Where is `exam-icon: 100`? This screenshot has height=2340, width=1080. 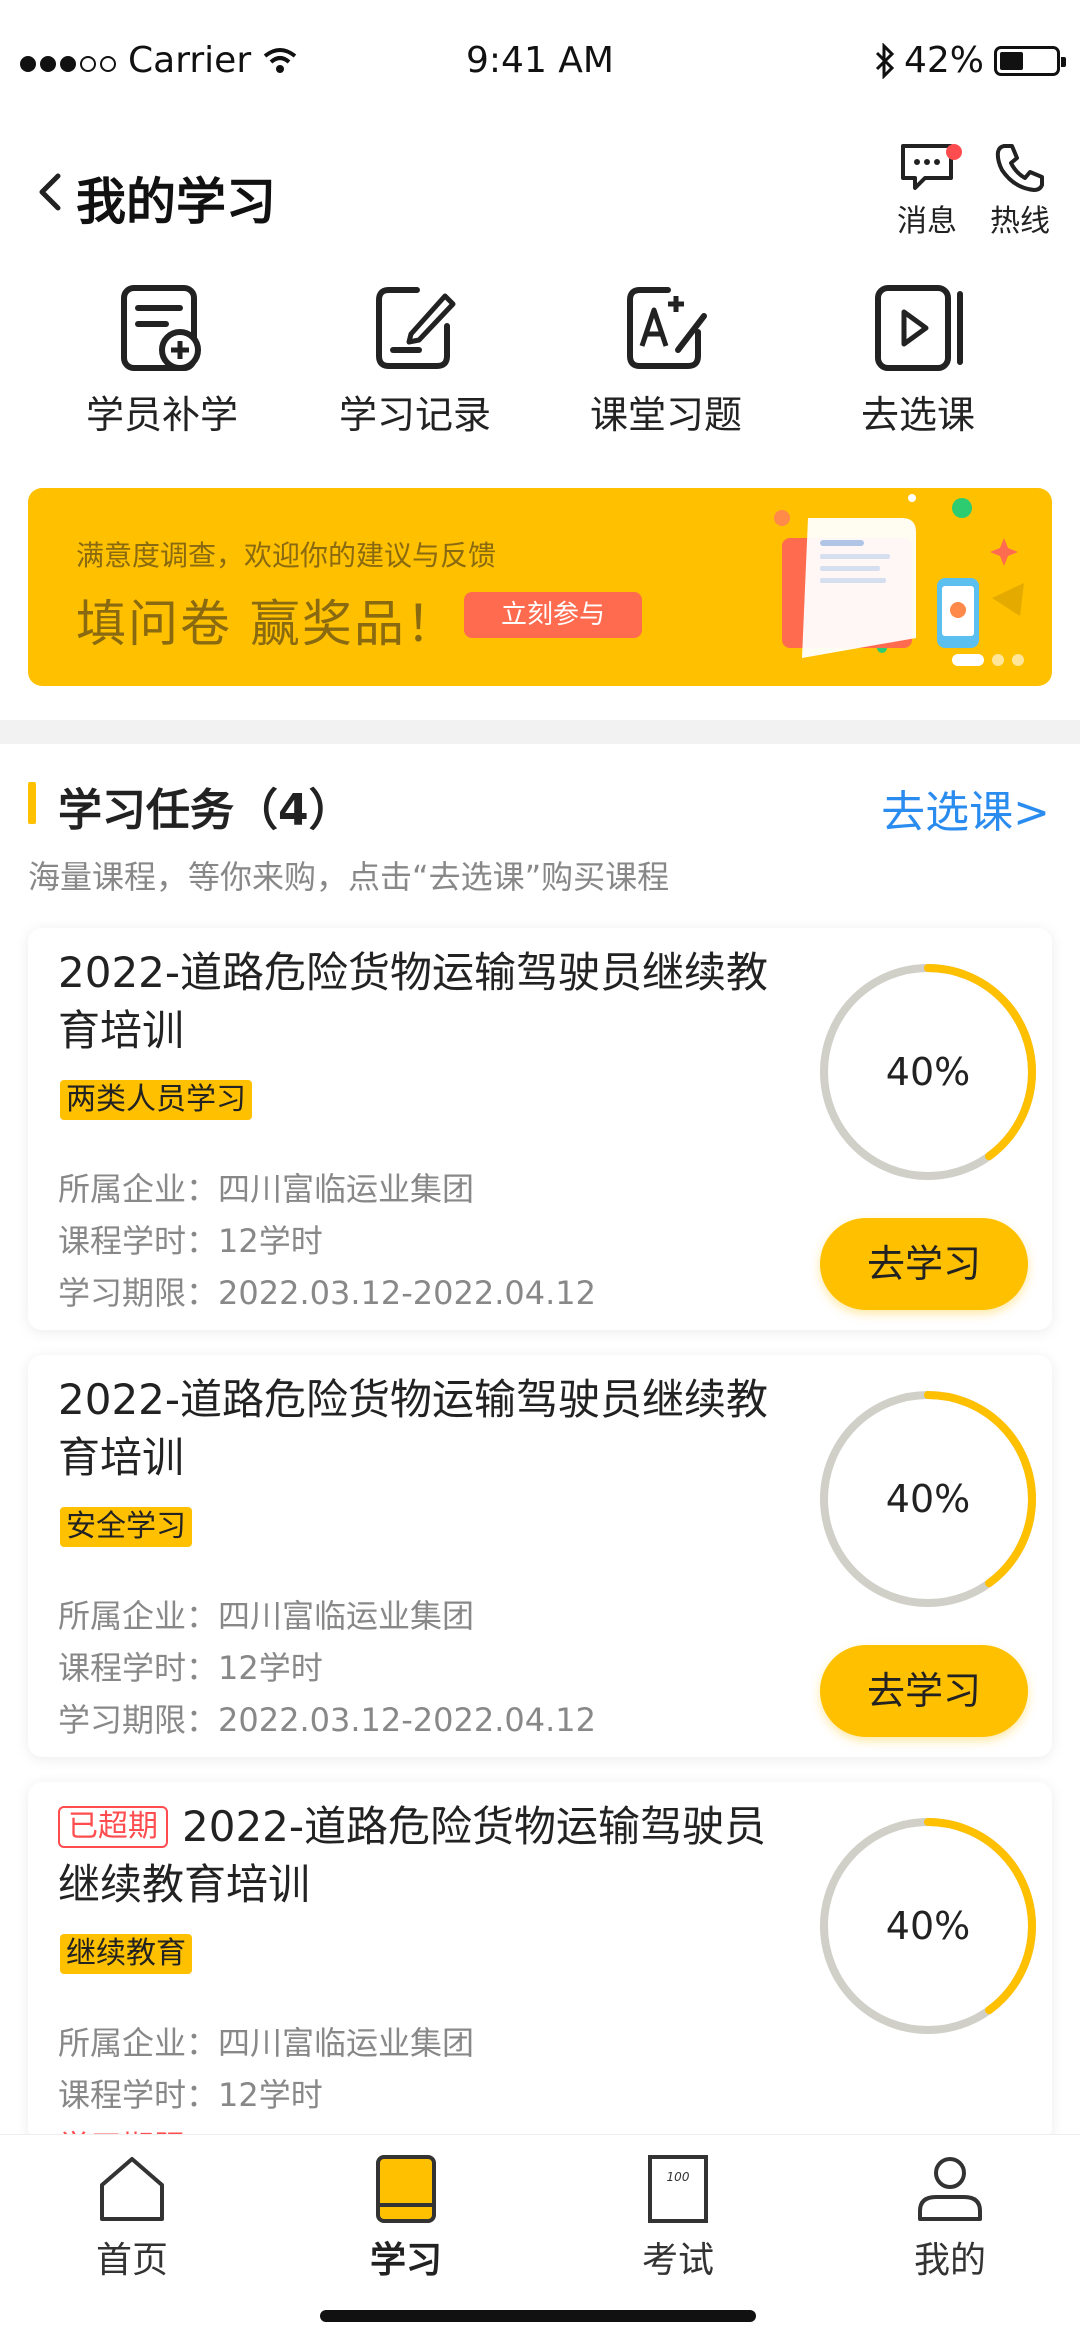 exam-icon: 100 is located at coordinates (678, 2189).